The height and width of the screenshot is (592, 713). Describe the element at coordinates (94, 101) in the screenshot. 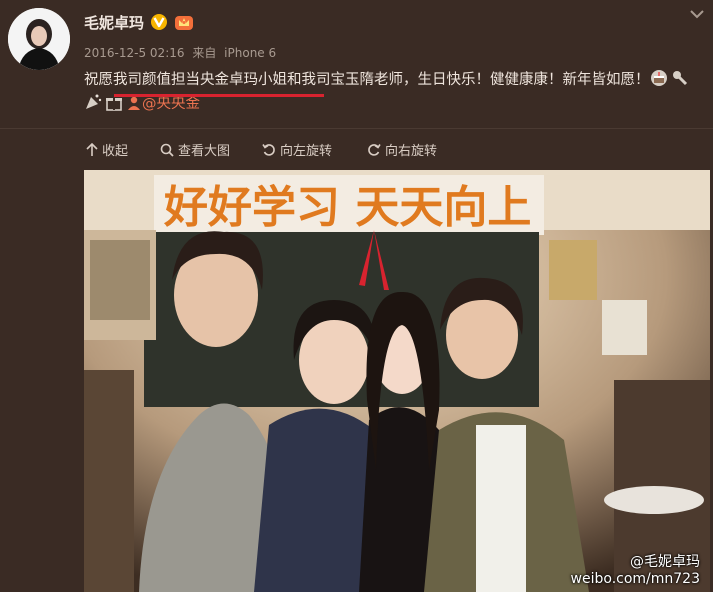

I see `party-popper-emoji-icon` at that location.